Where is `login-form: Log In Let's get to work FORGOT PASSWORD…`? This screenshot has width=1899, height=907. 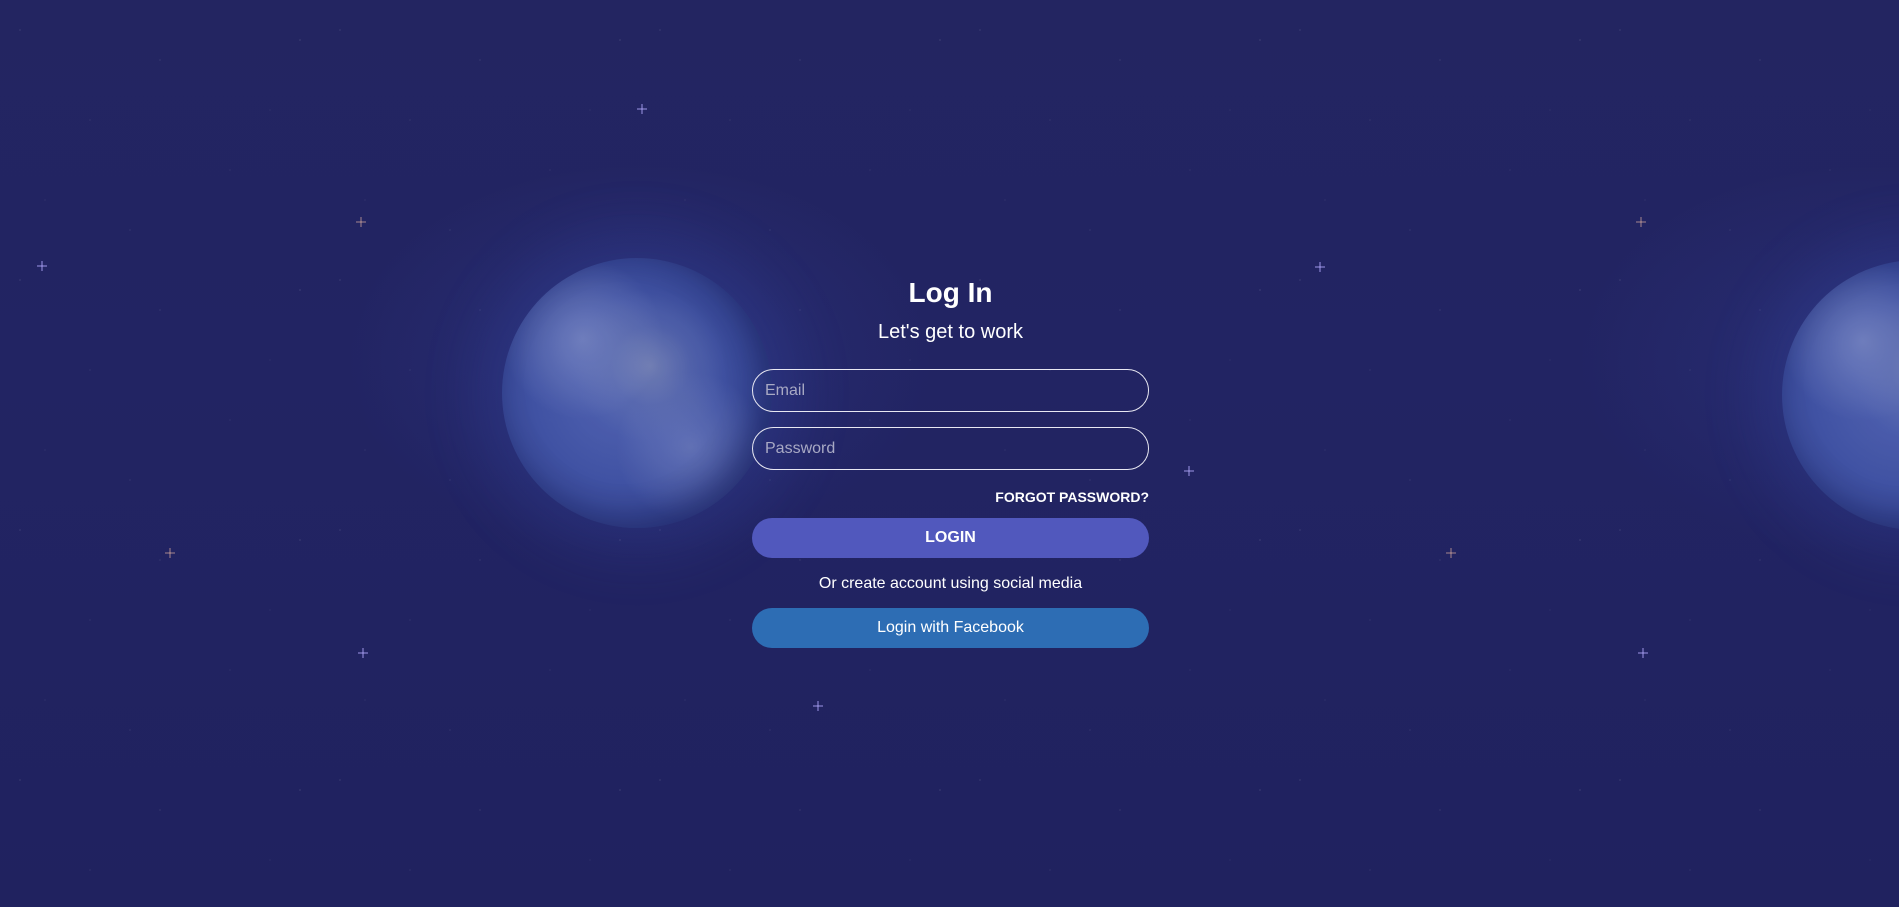 login-form: Log In Let's get to work FORGOT PASSWORD… is located at coordinates (950, 460).